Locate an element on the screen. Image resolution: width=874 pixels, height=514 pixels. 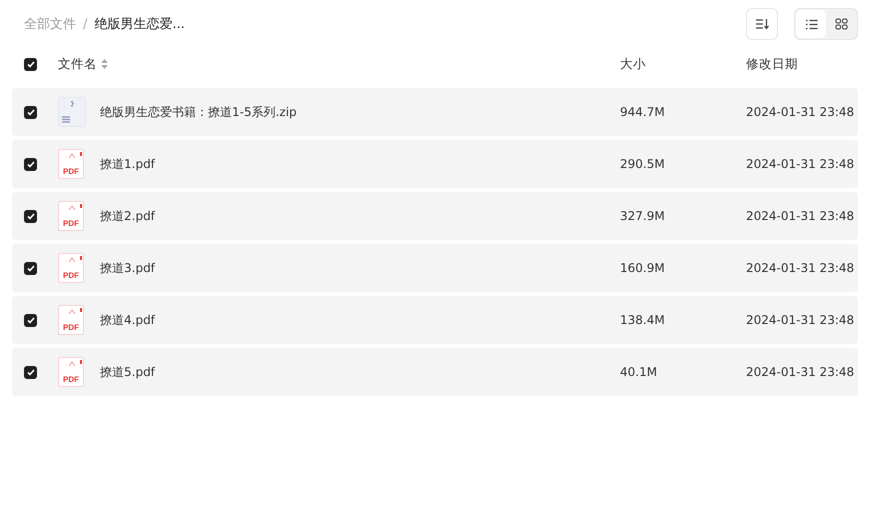
file-size: 40.1M is located at coordinates (639, 372).